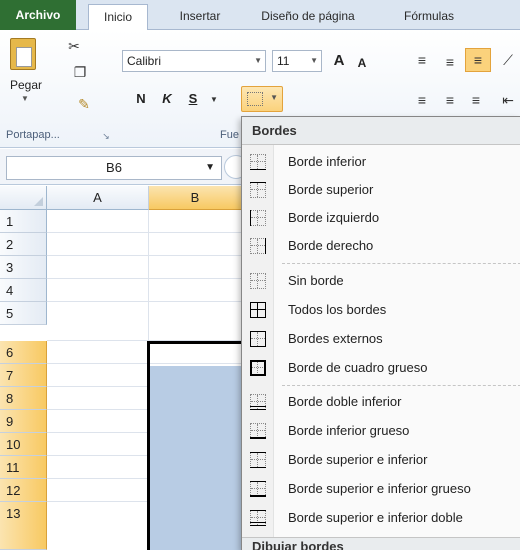 Image resolution: width=520 pixels, height=550 pixels. Describe the element at coordinates (23, 421) in the screenshot. I see `row-header-9: 9` at that location.